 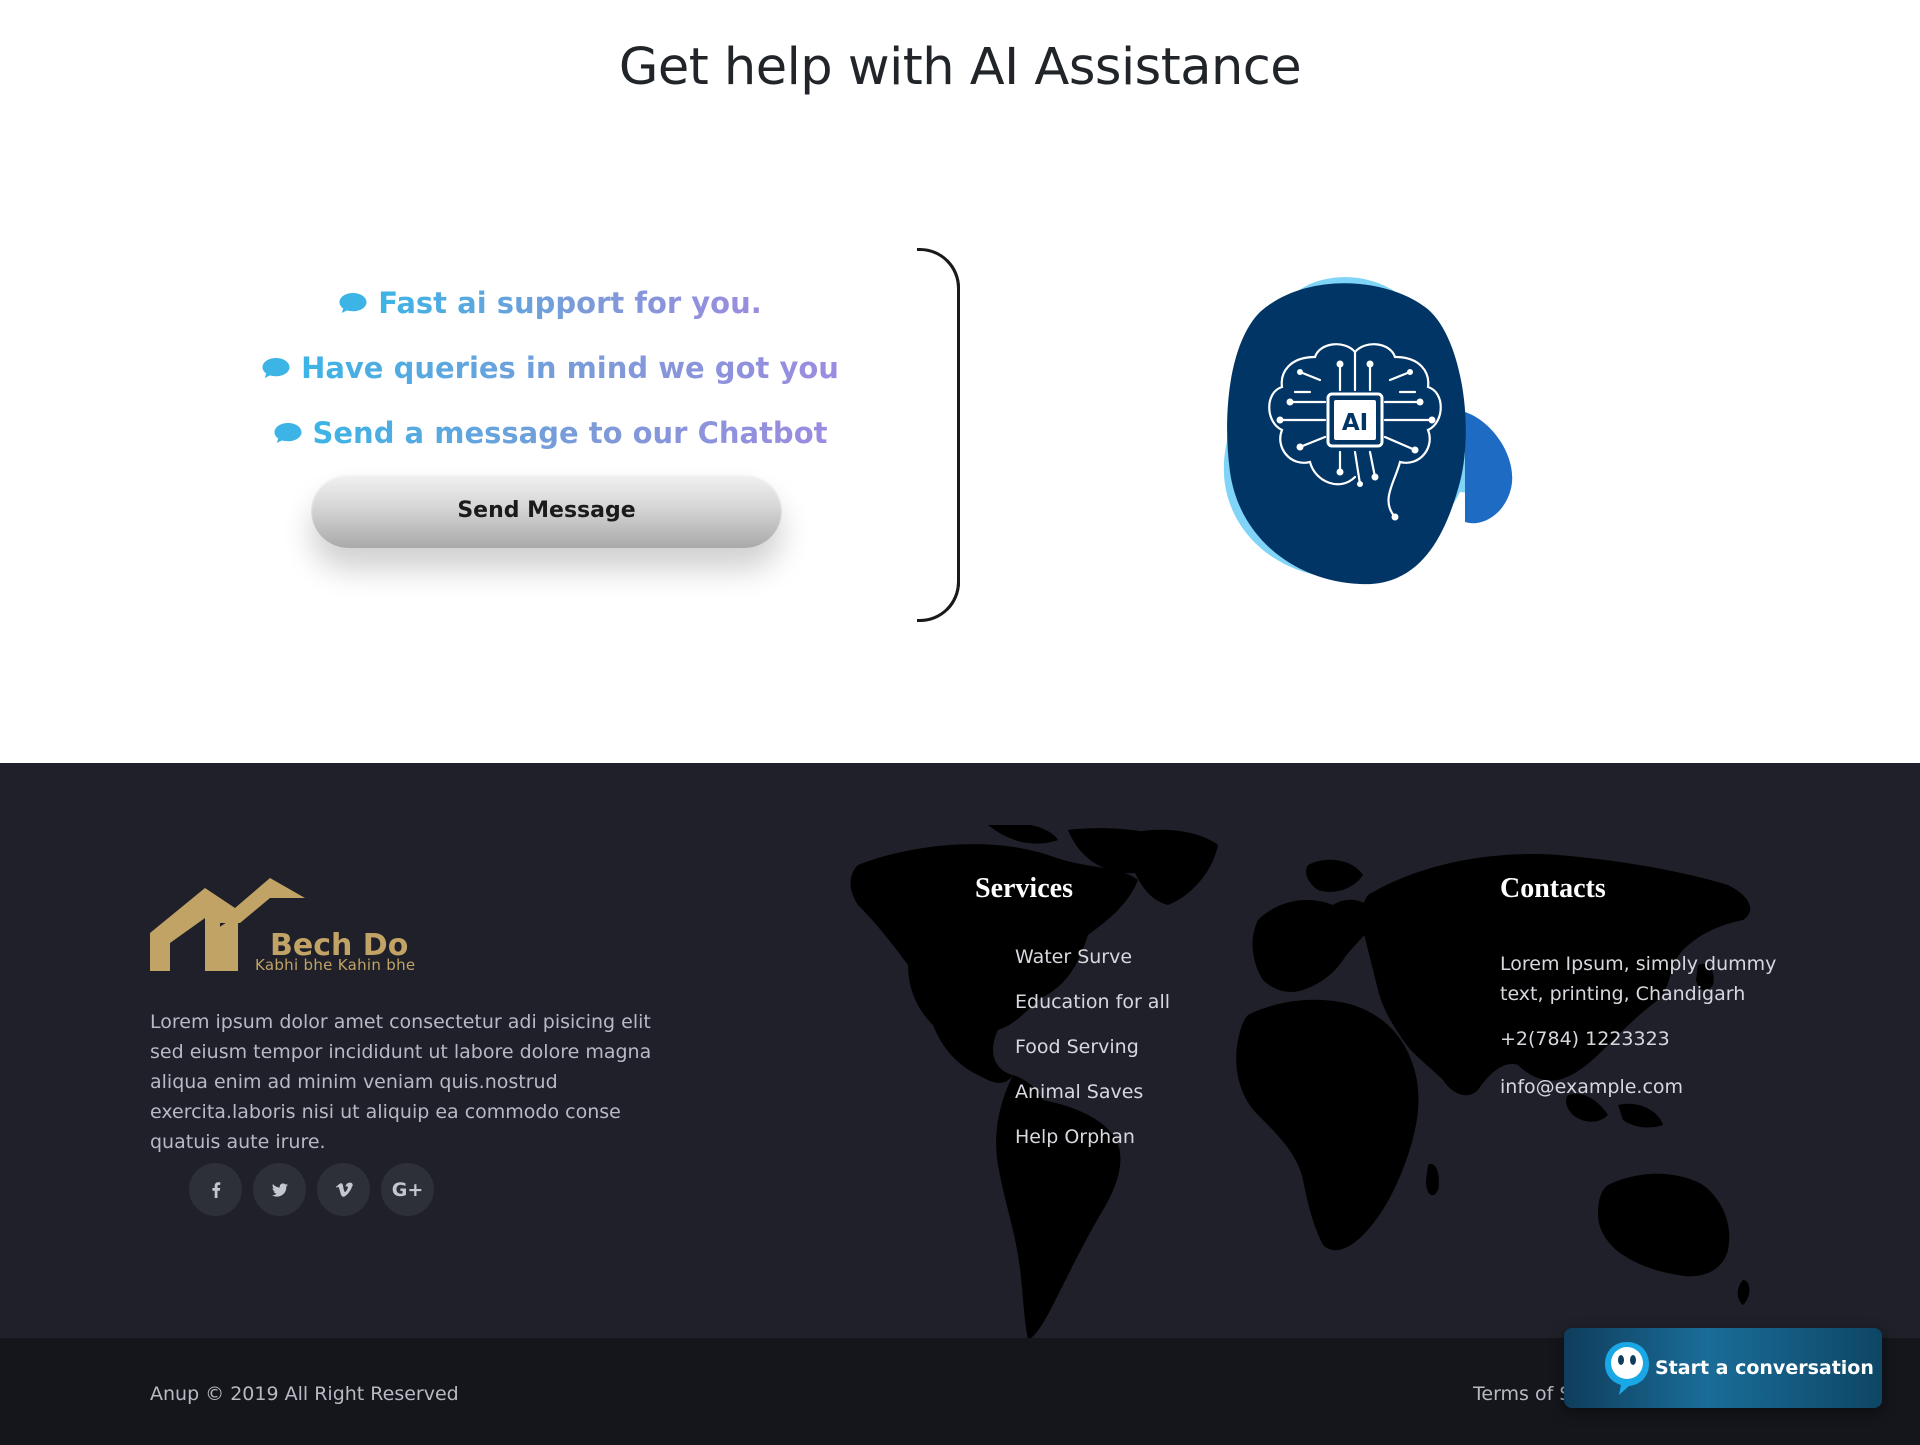 What do you see at coordinates (1092, 1013) in the screenshot?
I see `service-link: Education for all` at bounding box center [1092, 1013].